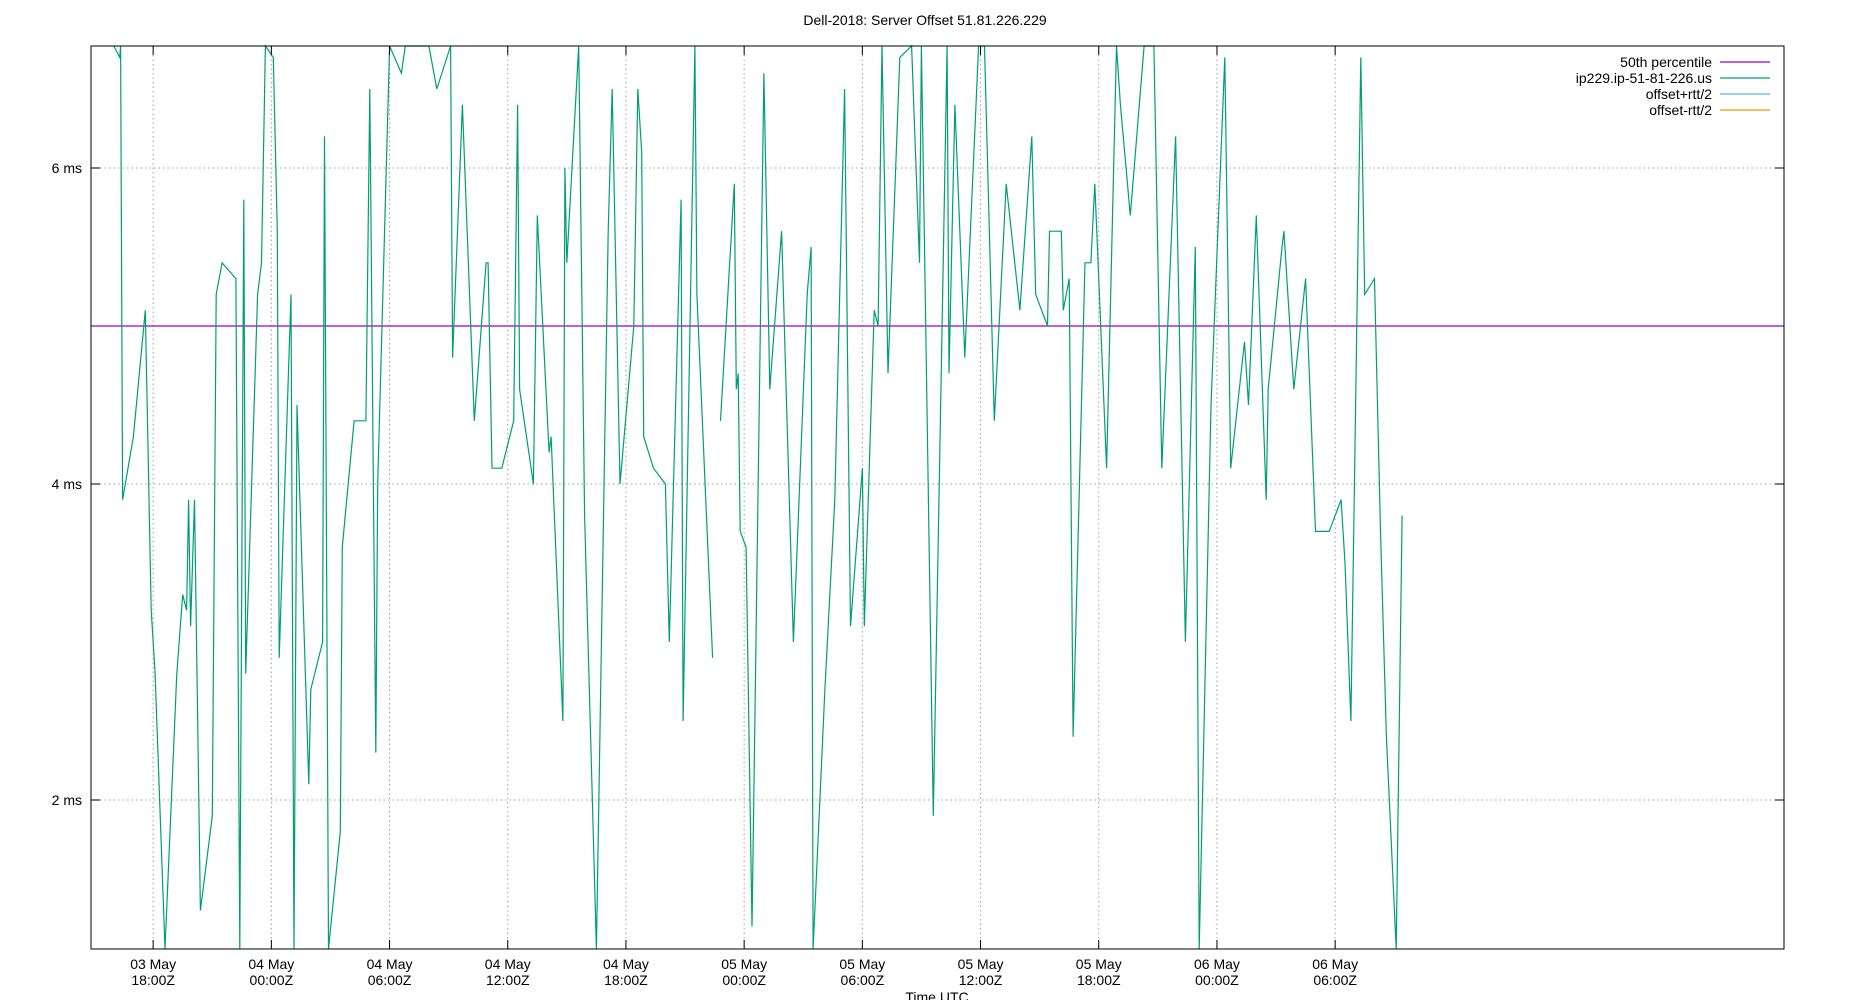 Image resolution: width=1850 pixels, height=1000 pixels. What do you see at coordinates (1679, 94) in the screenshot?
I see `legend-label: offset+rtt/2` at bounding box center [1679, 94].